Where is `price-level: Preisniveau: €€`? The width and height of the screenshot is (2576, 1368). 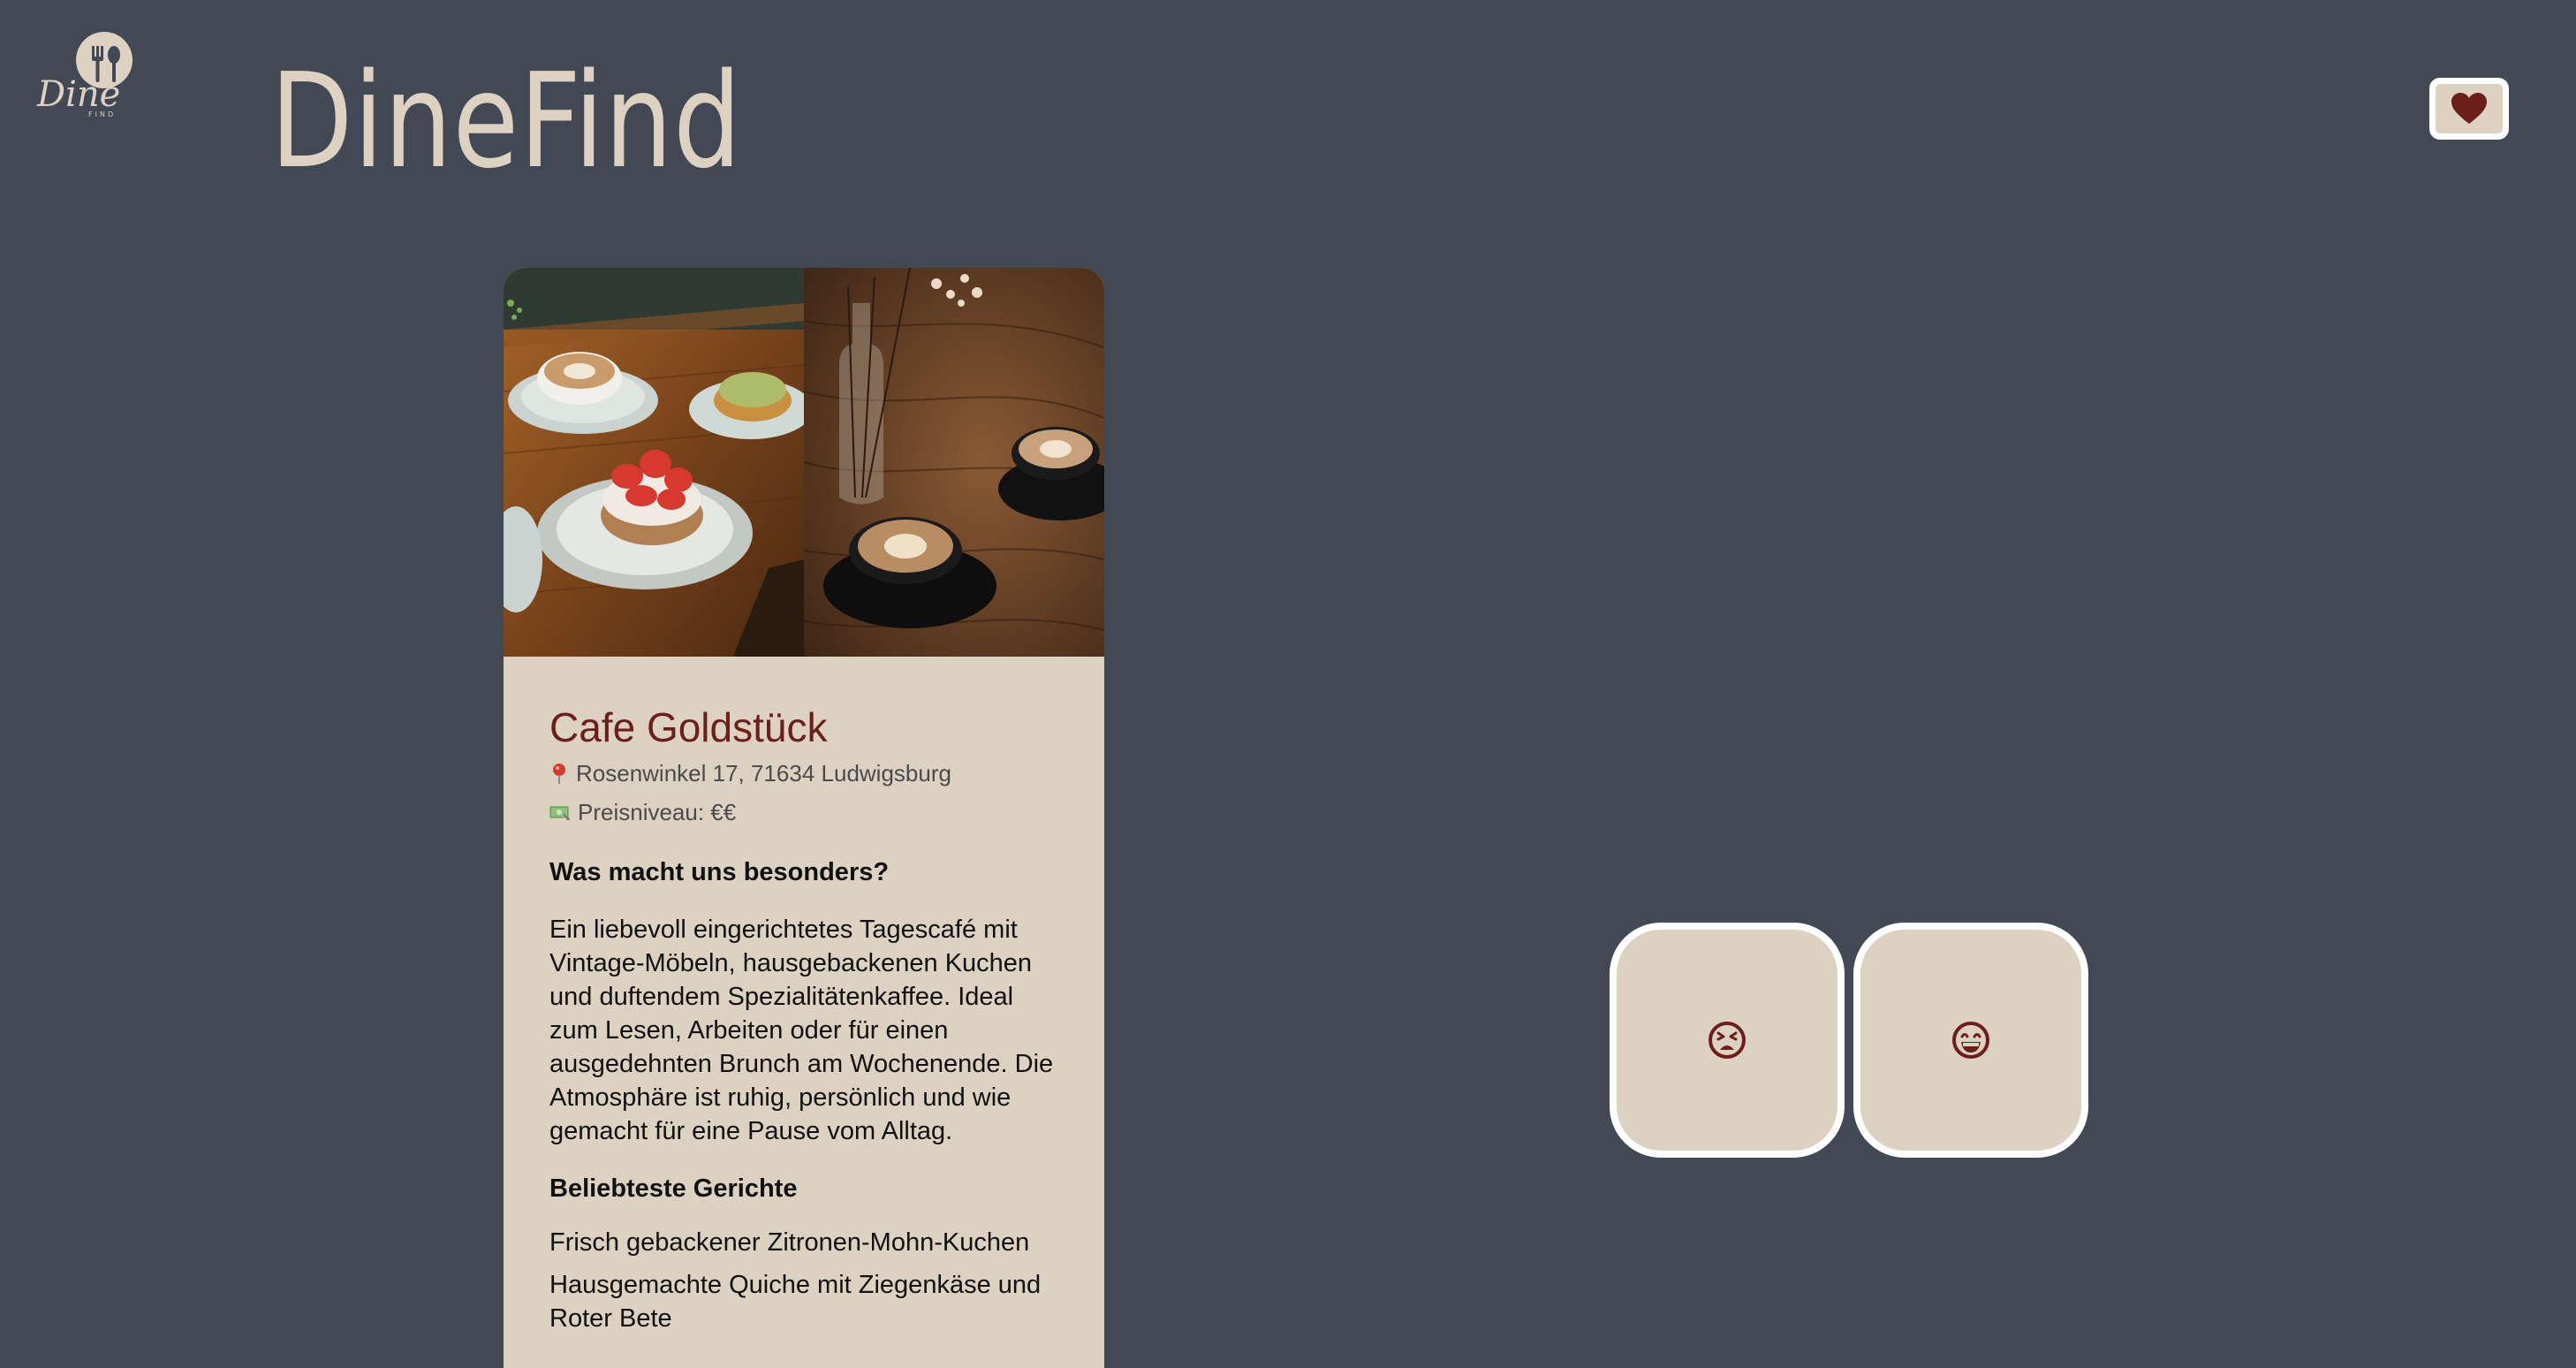
price-level: Preisniveau: €€ is located at coordinates (657, 812).